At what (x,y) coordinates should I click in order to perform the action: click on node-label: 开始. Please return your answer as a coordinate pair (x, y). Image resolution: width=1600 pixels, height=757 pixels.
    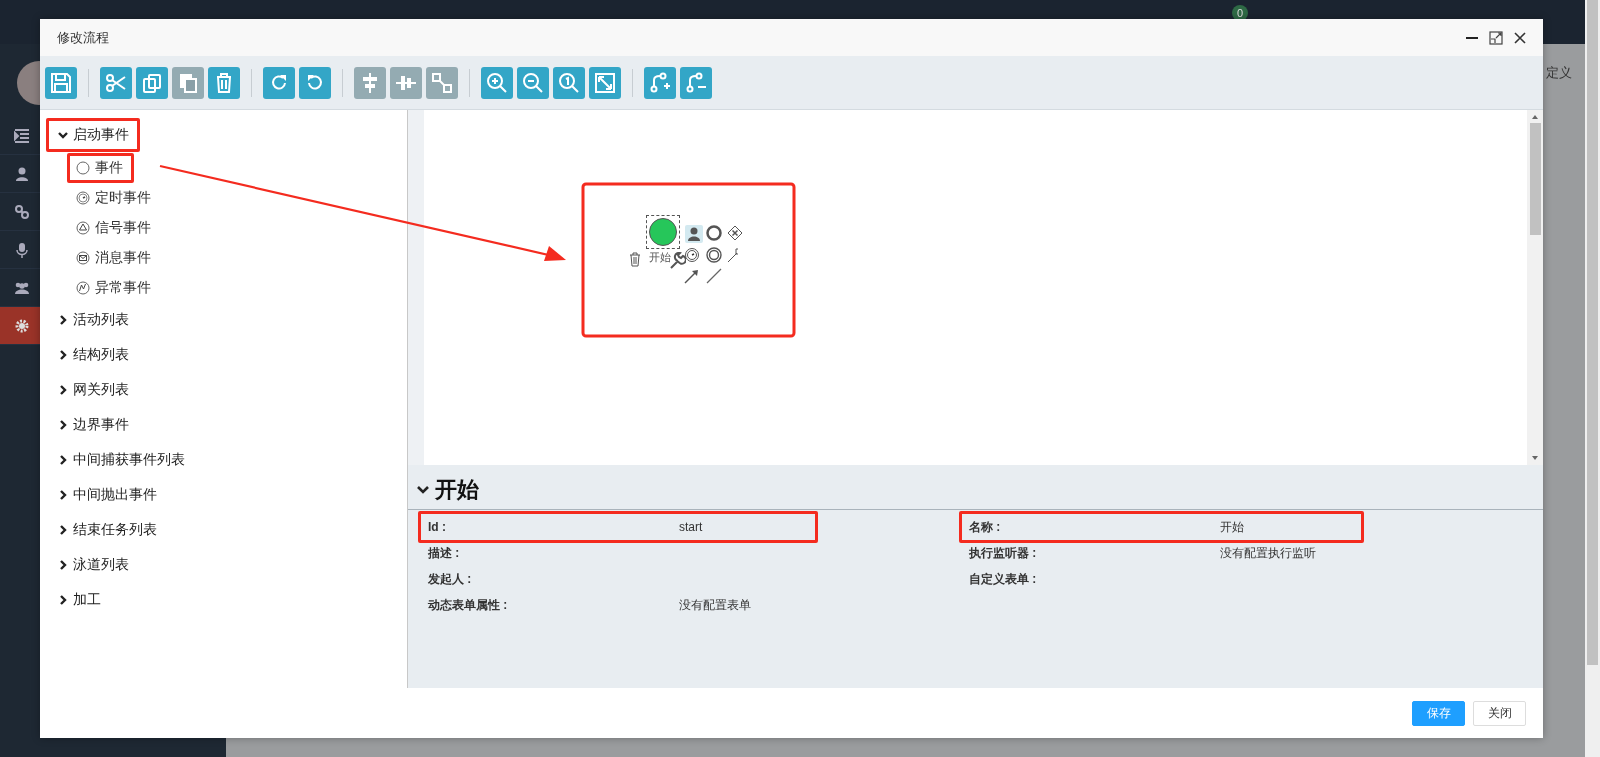
    Looking at the image, I should click on (660, 257).